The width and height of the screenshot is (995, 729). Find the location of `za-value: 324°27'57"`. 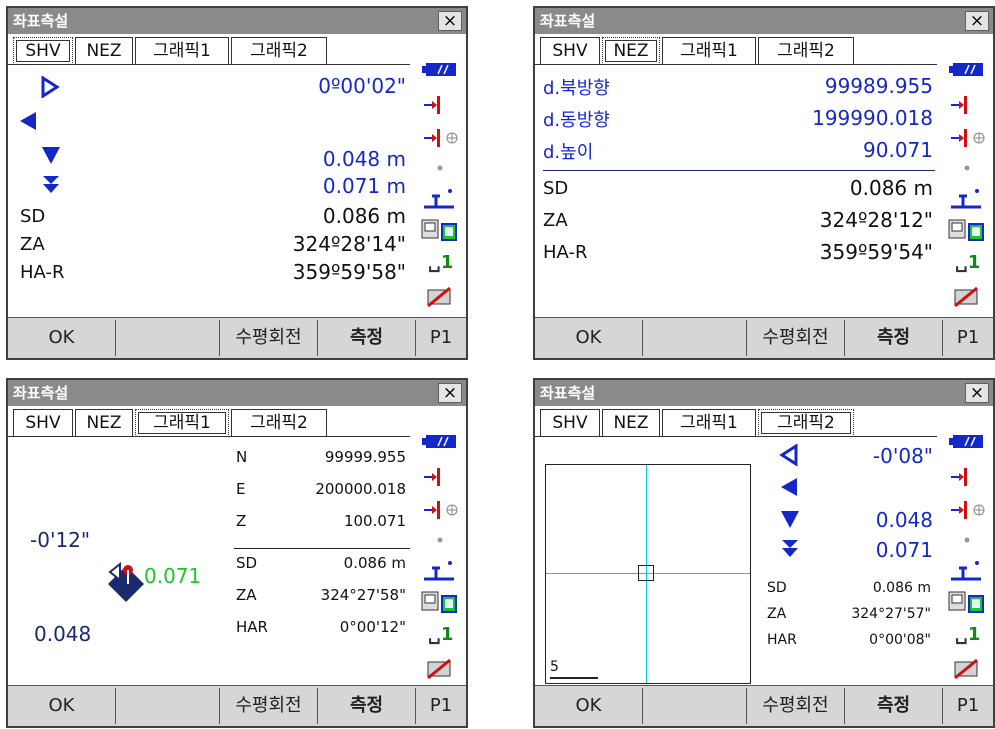

za-value: 324°27'57" is located at coordinates (891, 614).